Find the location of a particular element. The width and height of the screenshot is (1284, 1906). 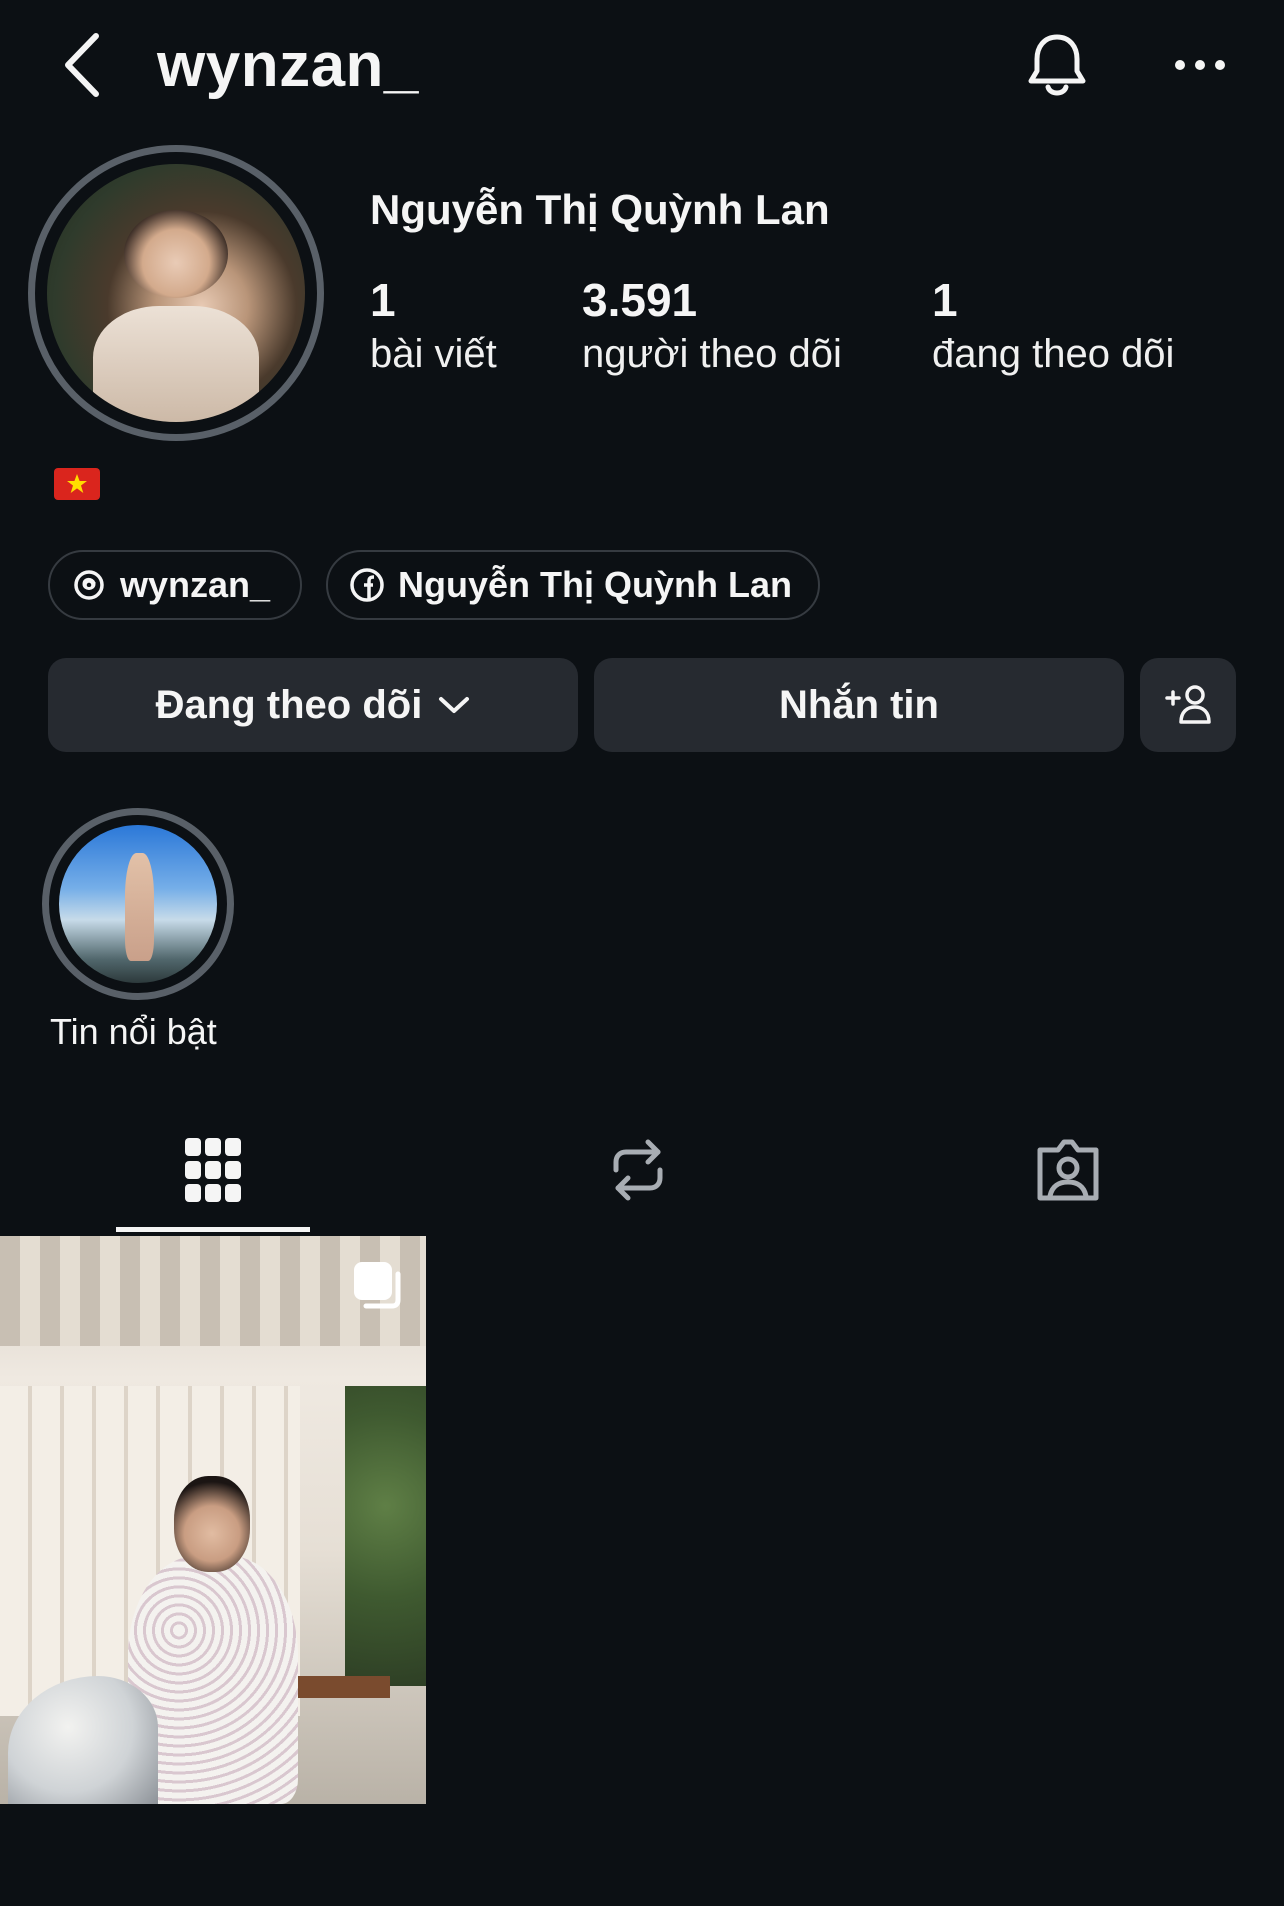

following-label: đang theo dõi is located at coordinates (1053, 354).